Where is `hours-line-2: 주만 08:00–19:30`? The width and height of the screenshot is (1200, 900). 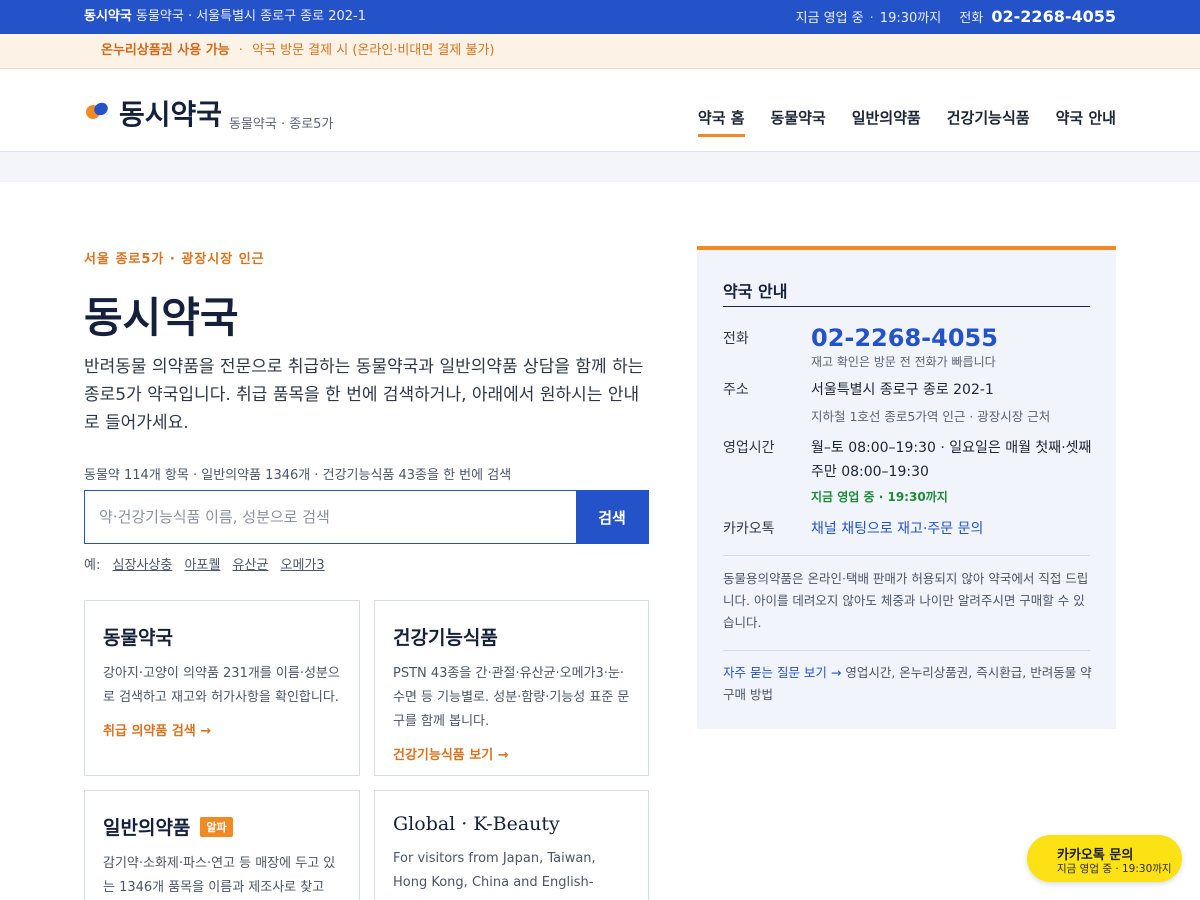
hours-line-2: 주만 08:00–19:30 is located at coordinates (870, 472).